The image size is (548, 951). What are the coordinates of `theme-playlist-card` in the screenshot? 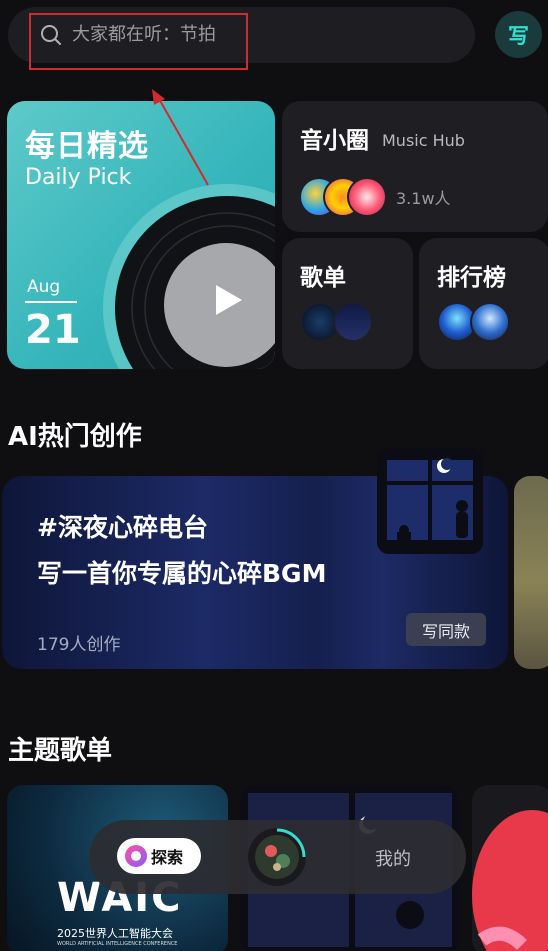 It's located at (510, 868).